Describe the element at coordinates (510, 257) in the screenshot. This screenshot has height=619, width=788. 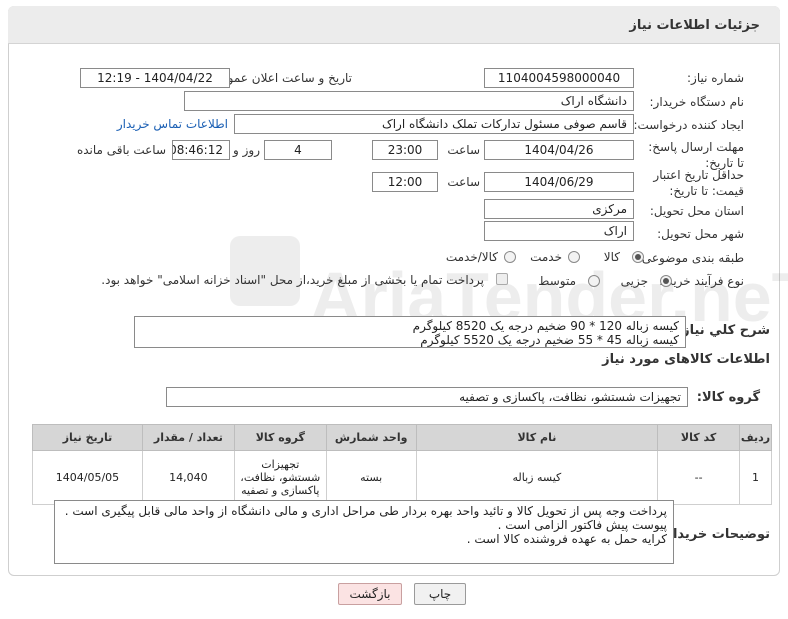
I see `category-radio-goods-service` at that location.